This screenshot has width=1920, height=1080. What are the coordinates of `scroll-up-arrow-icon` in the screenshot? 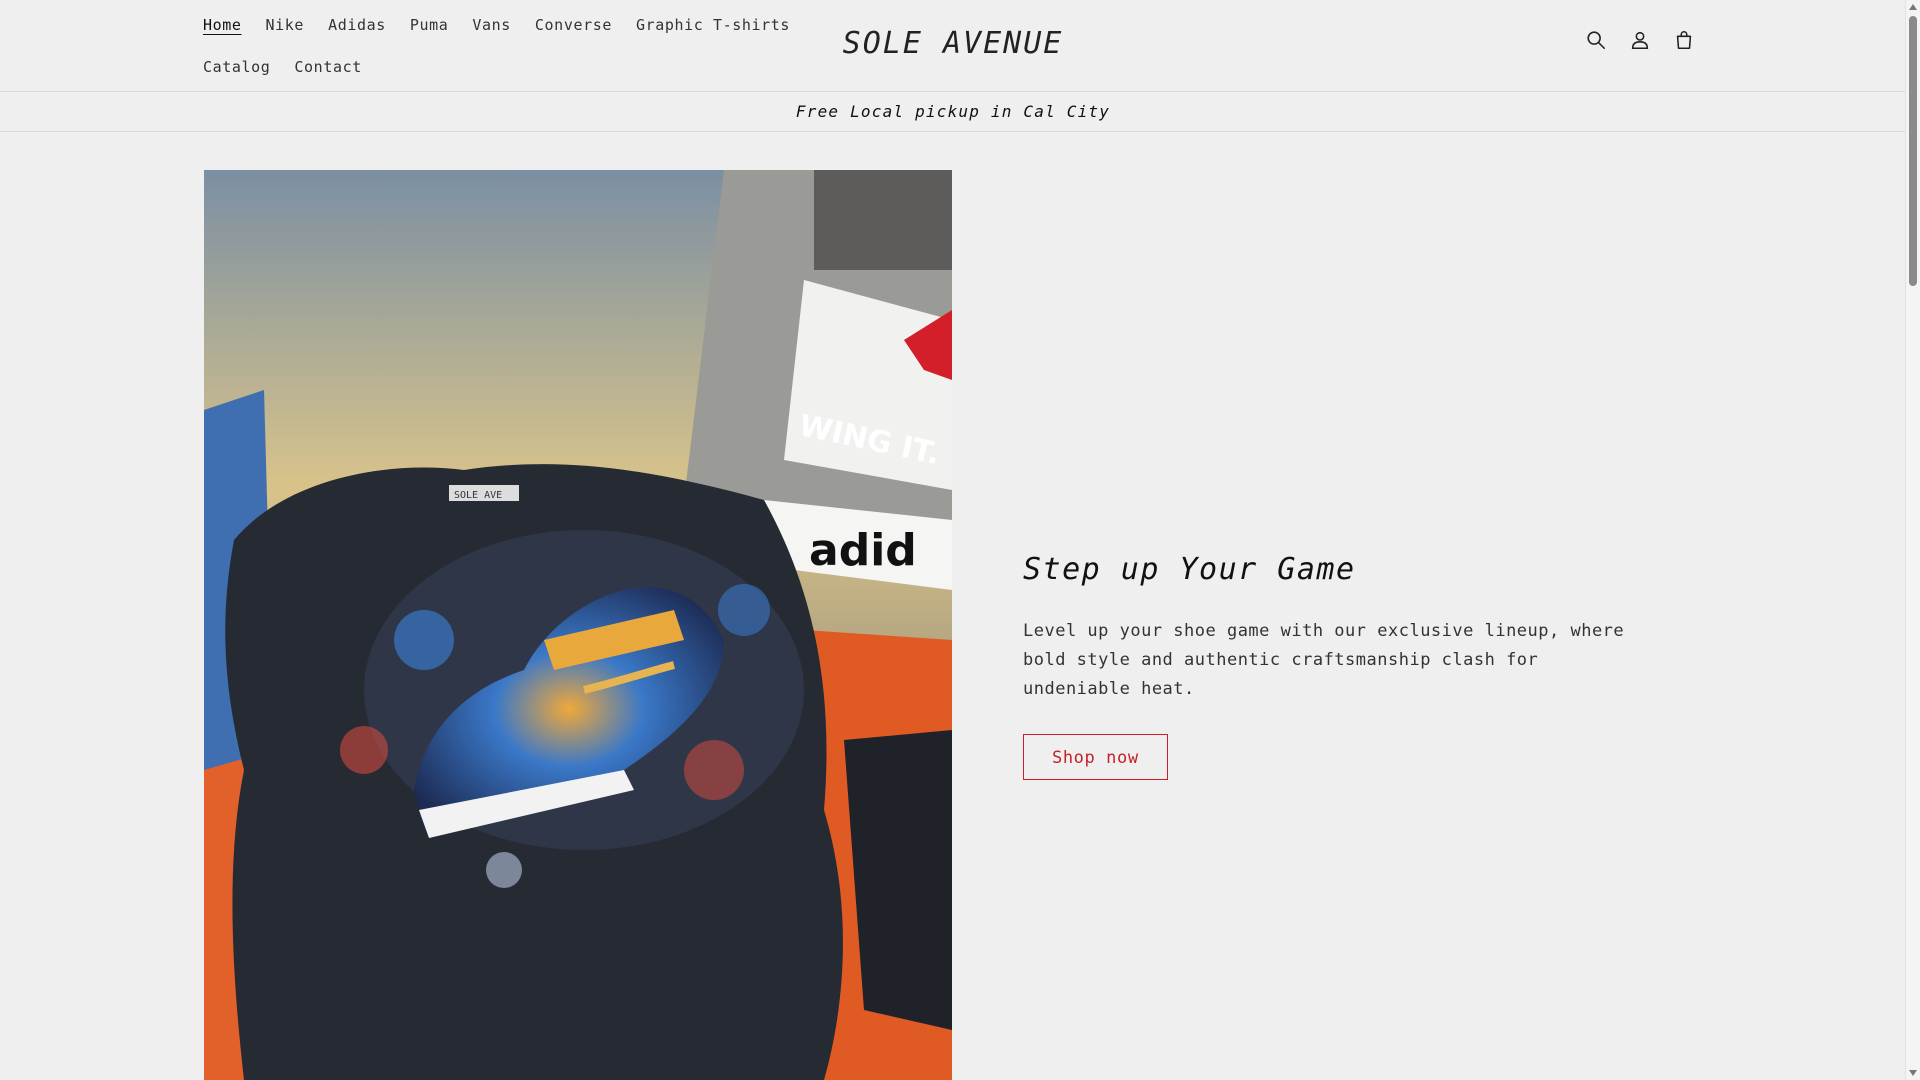 It's located at (1913, 7).